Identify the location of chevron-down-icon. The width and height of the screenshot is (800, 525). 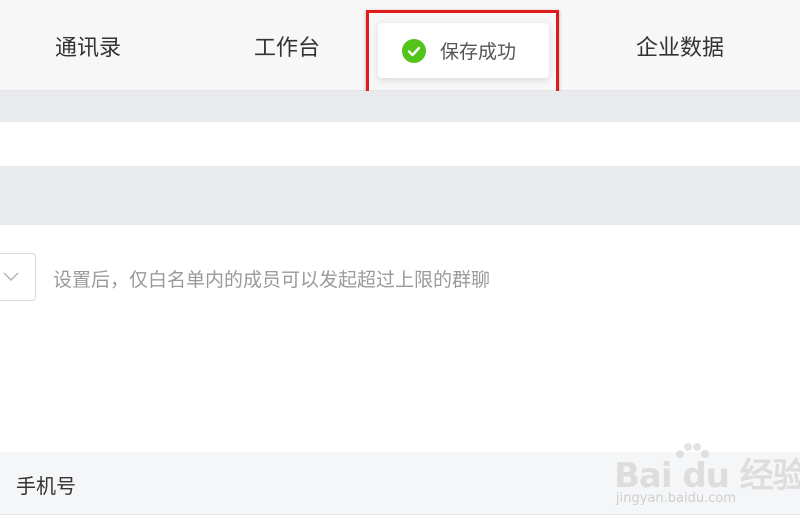
(11, 276).